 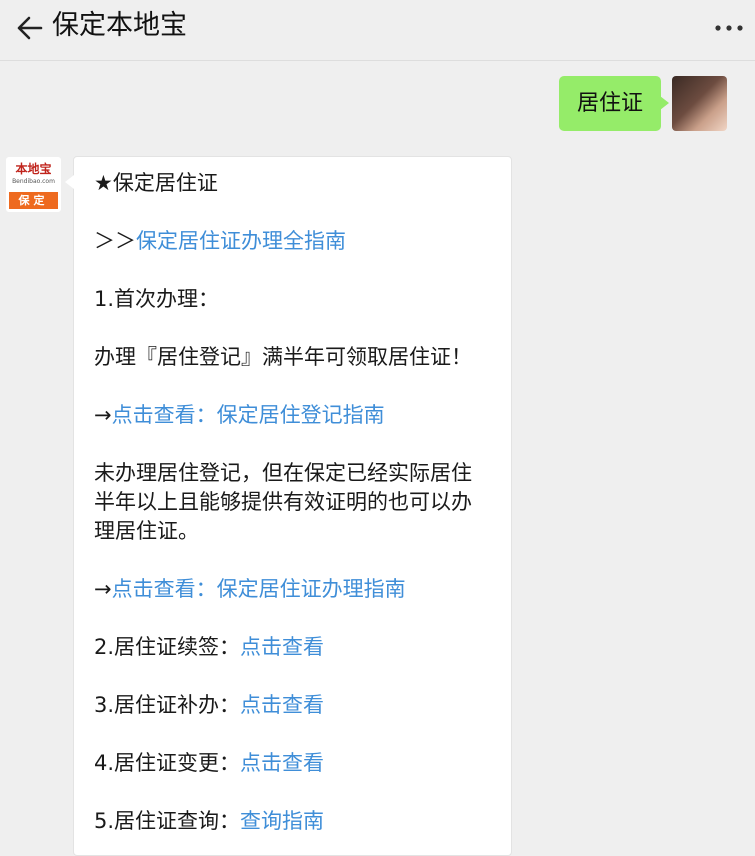 I want to click on query-link: 查询指南, so click(x=282, y=821).